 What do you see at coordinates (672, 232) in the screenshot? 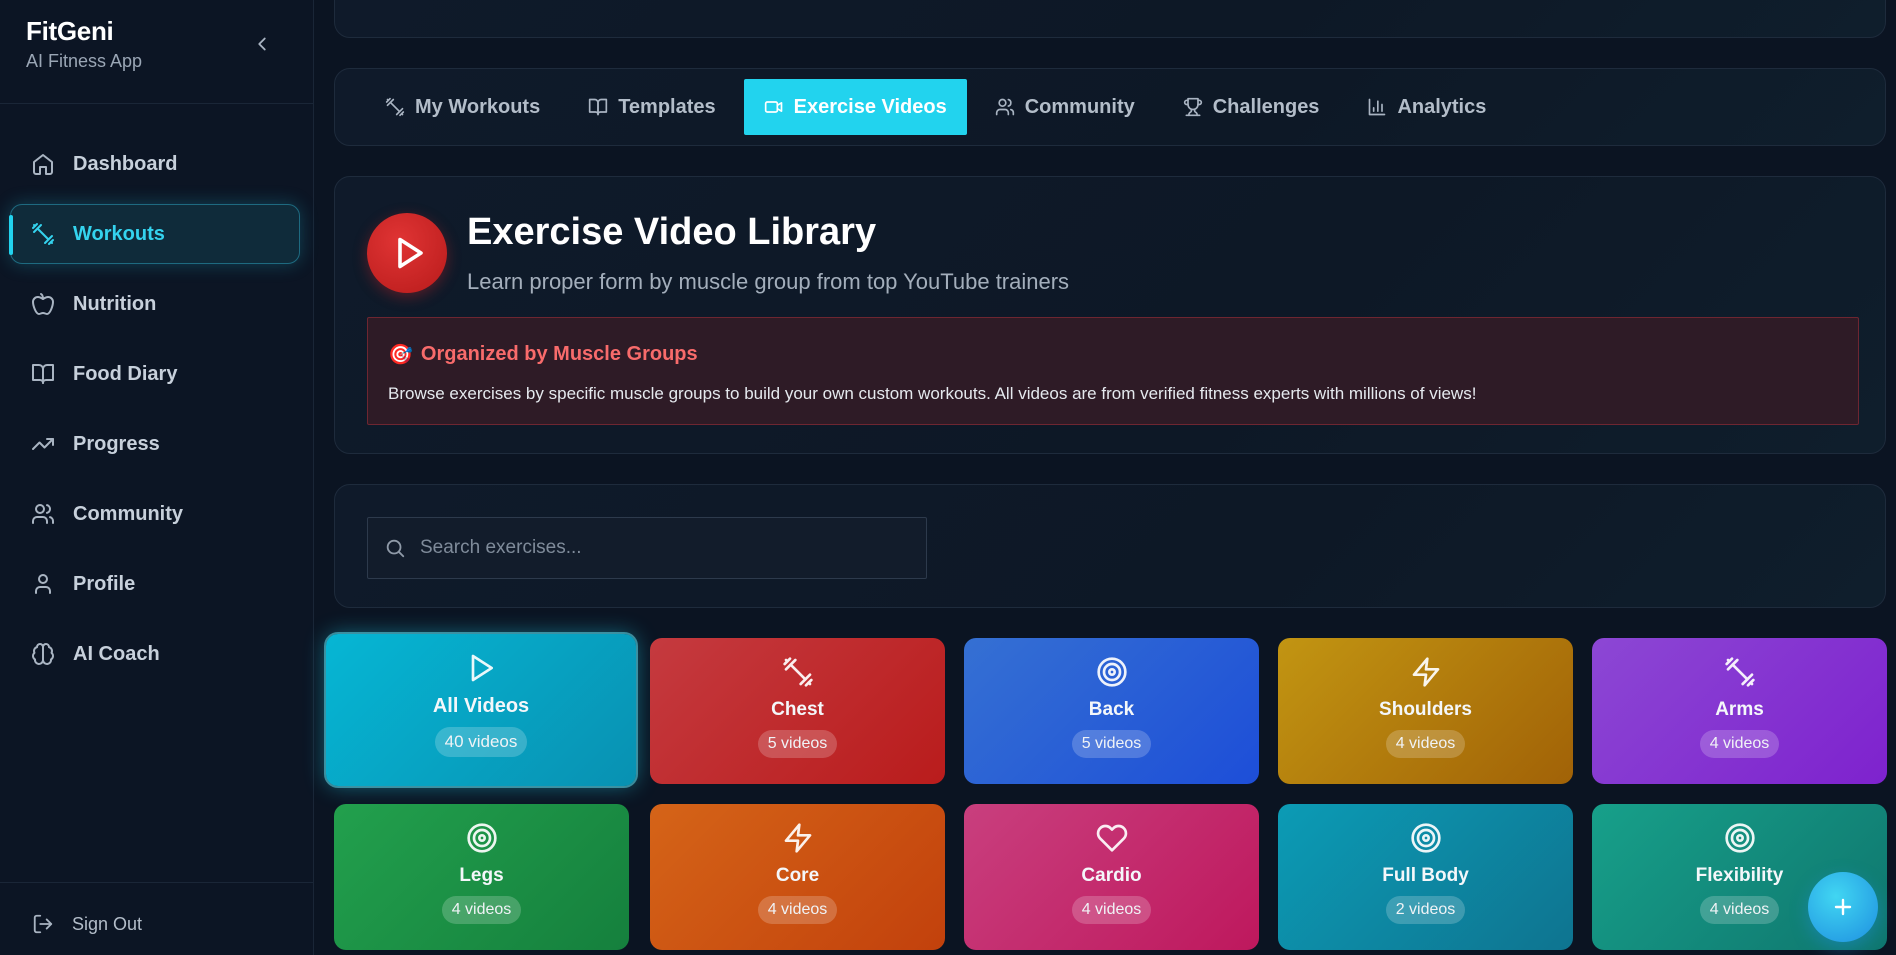
I see `page-title: Exercise Video Library` at bounding box center [672, 232].